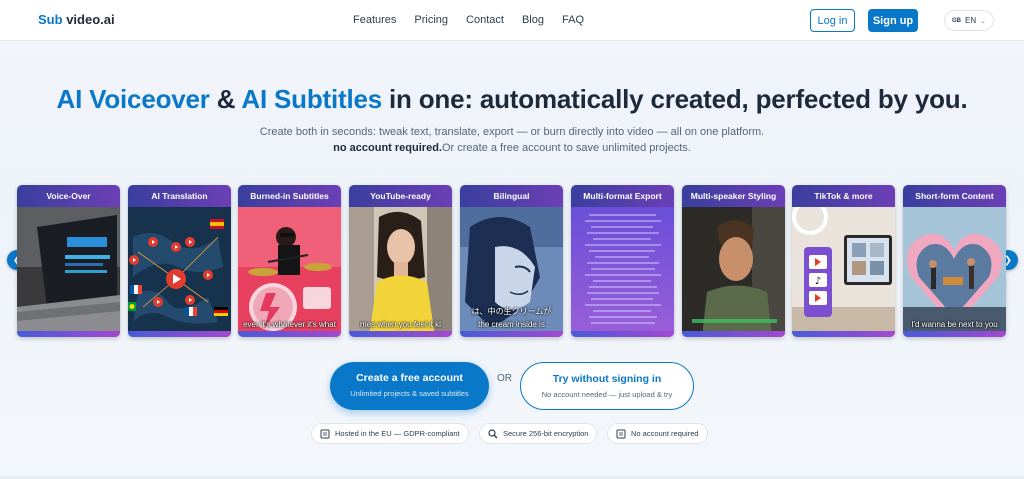 The height and width of the screenshot is (479, 1024). I want to click on nav-faq: FAQ, so click(573, 20).